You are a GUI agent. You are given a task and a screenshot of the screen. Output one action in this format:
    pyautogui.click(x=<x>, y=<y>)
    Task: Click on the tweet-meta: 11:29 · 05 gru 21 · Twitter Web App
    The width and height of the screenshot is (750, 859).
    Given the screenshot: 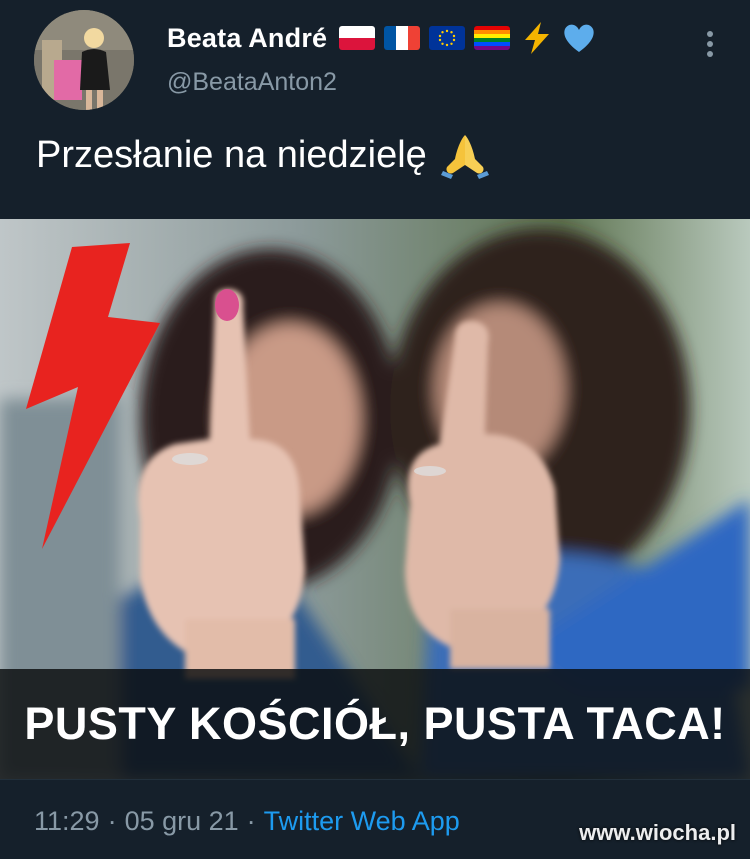 What is the action you would take?
    pyautogui.click(x=247, y=821)
    